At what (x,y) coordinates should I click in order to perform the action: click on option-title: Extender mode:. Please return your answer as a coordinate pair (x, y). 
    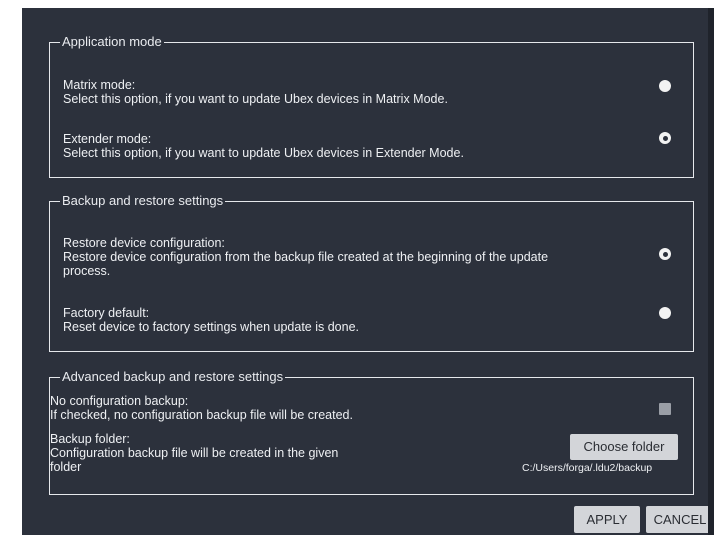
    Looking at the image, I should click on (107, 139).